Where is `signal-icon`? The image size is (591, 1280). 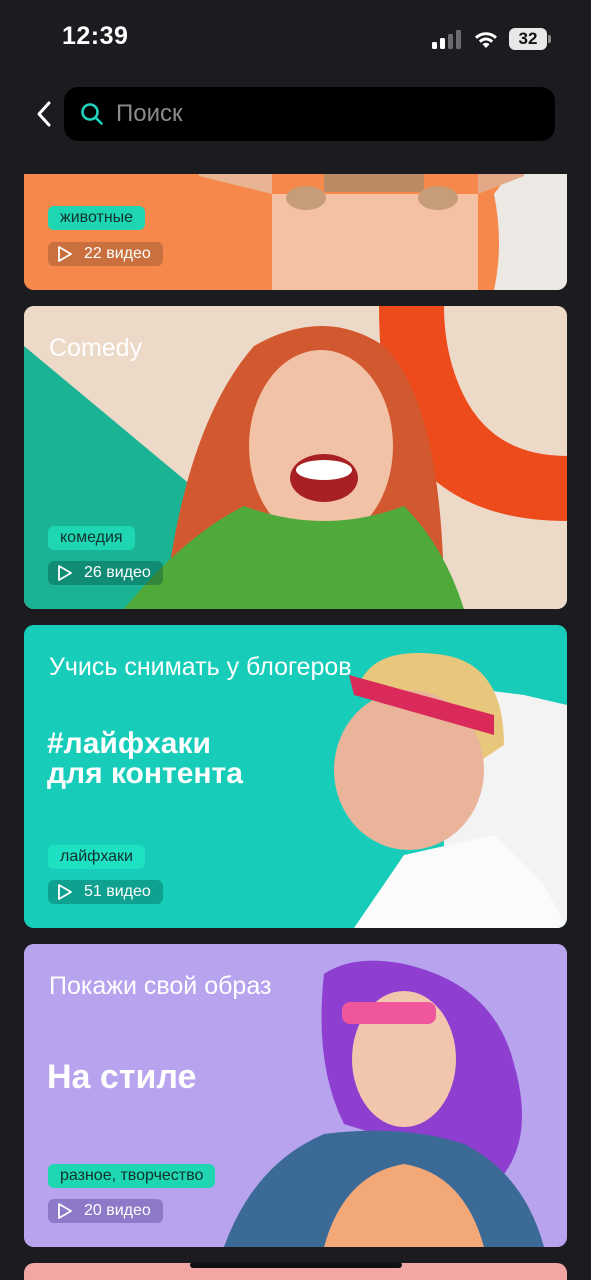
signal-icon is located at coordinates (446, 39).